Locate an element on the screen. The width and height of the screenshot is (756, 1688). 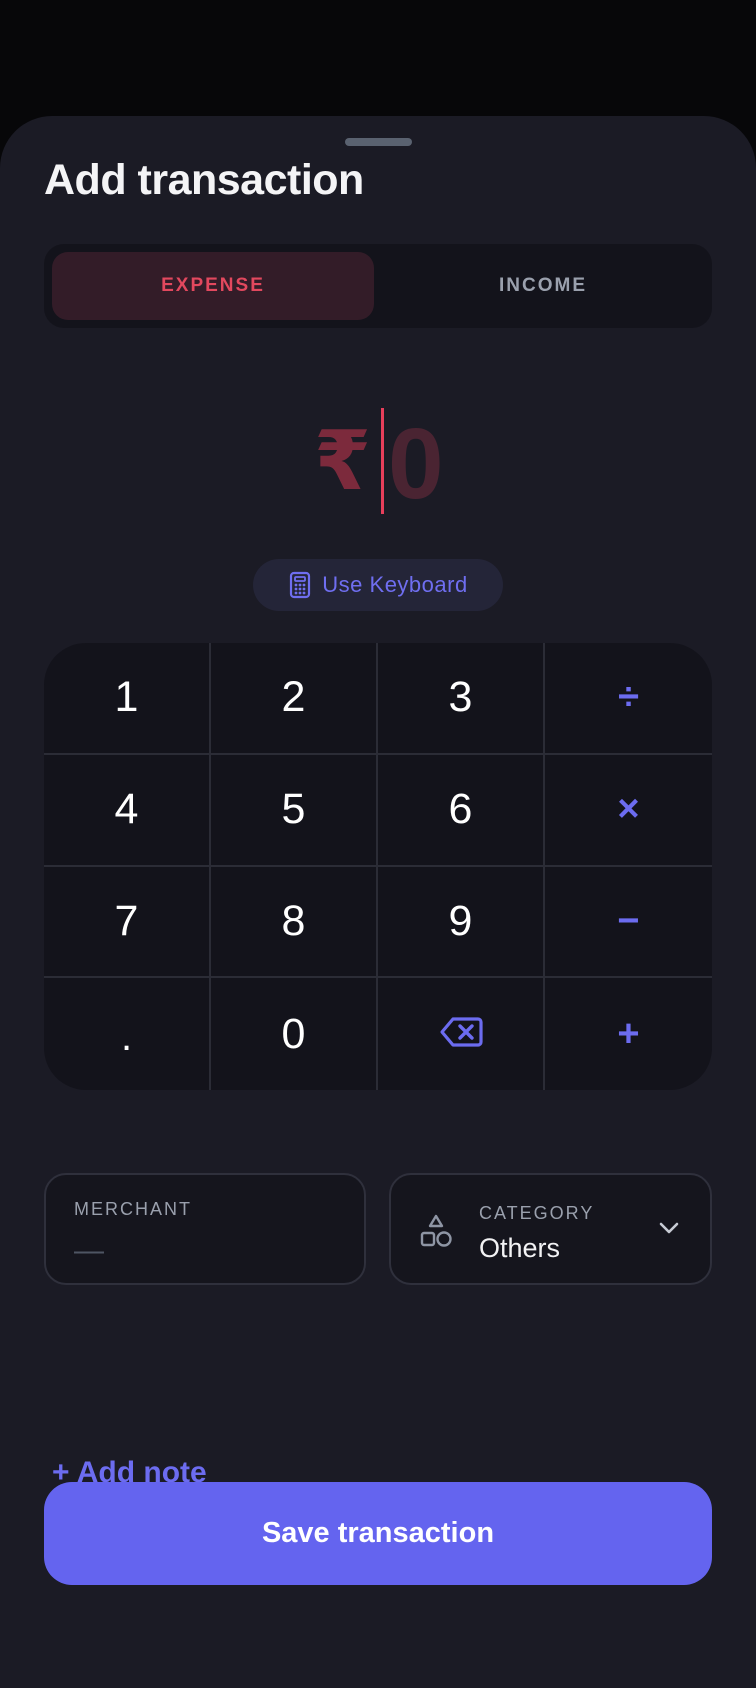
key-8: 8 is located at coordinates (294, 922).